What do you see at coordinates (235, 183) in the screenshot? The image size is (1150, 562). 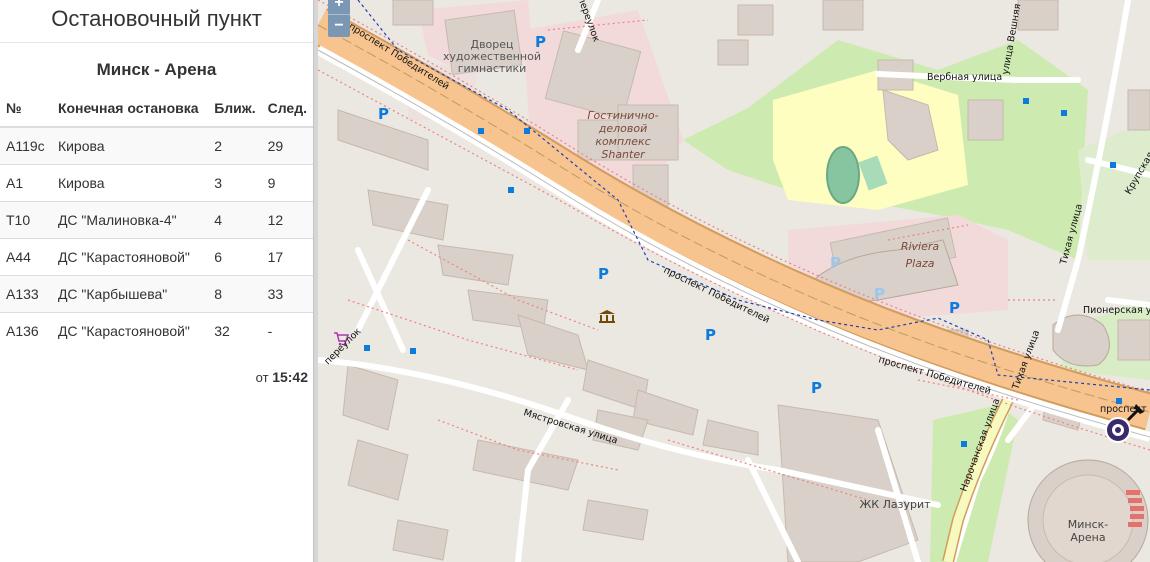 I see `next-arrival: 3` at bounding box center [235, 183].